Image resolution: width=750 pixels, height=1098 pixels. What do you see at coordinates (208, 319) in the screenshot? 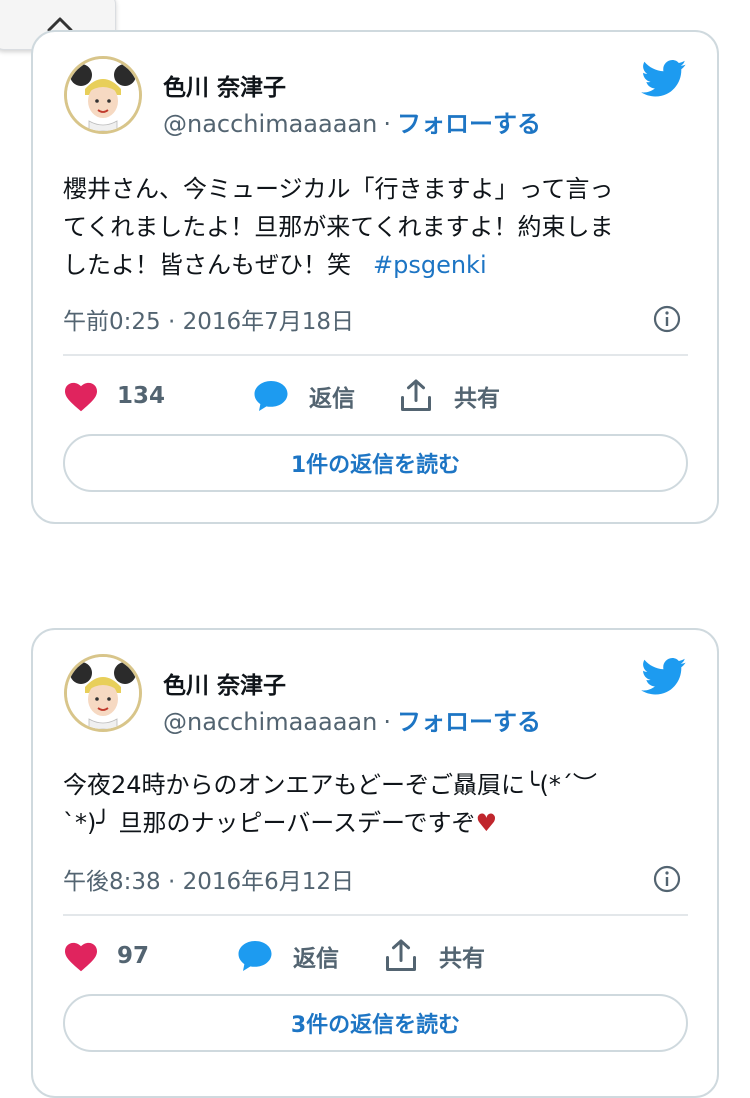
I see `timestamp: 午前0:25 · 2016年7月18日` at bounding box center [208, 319].